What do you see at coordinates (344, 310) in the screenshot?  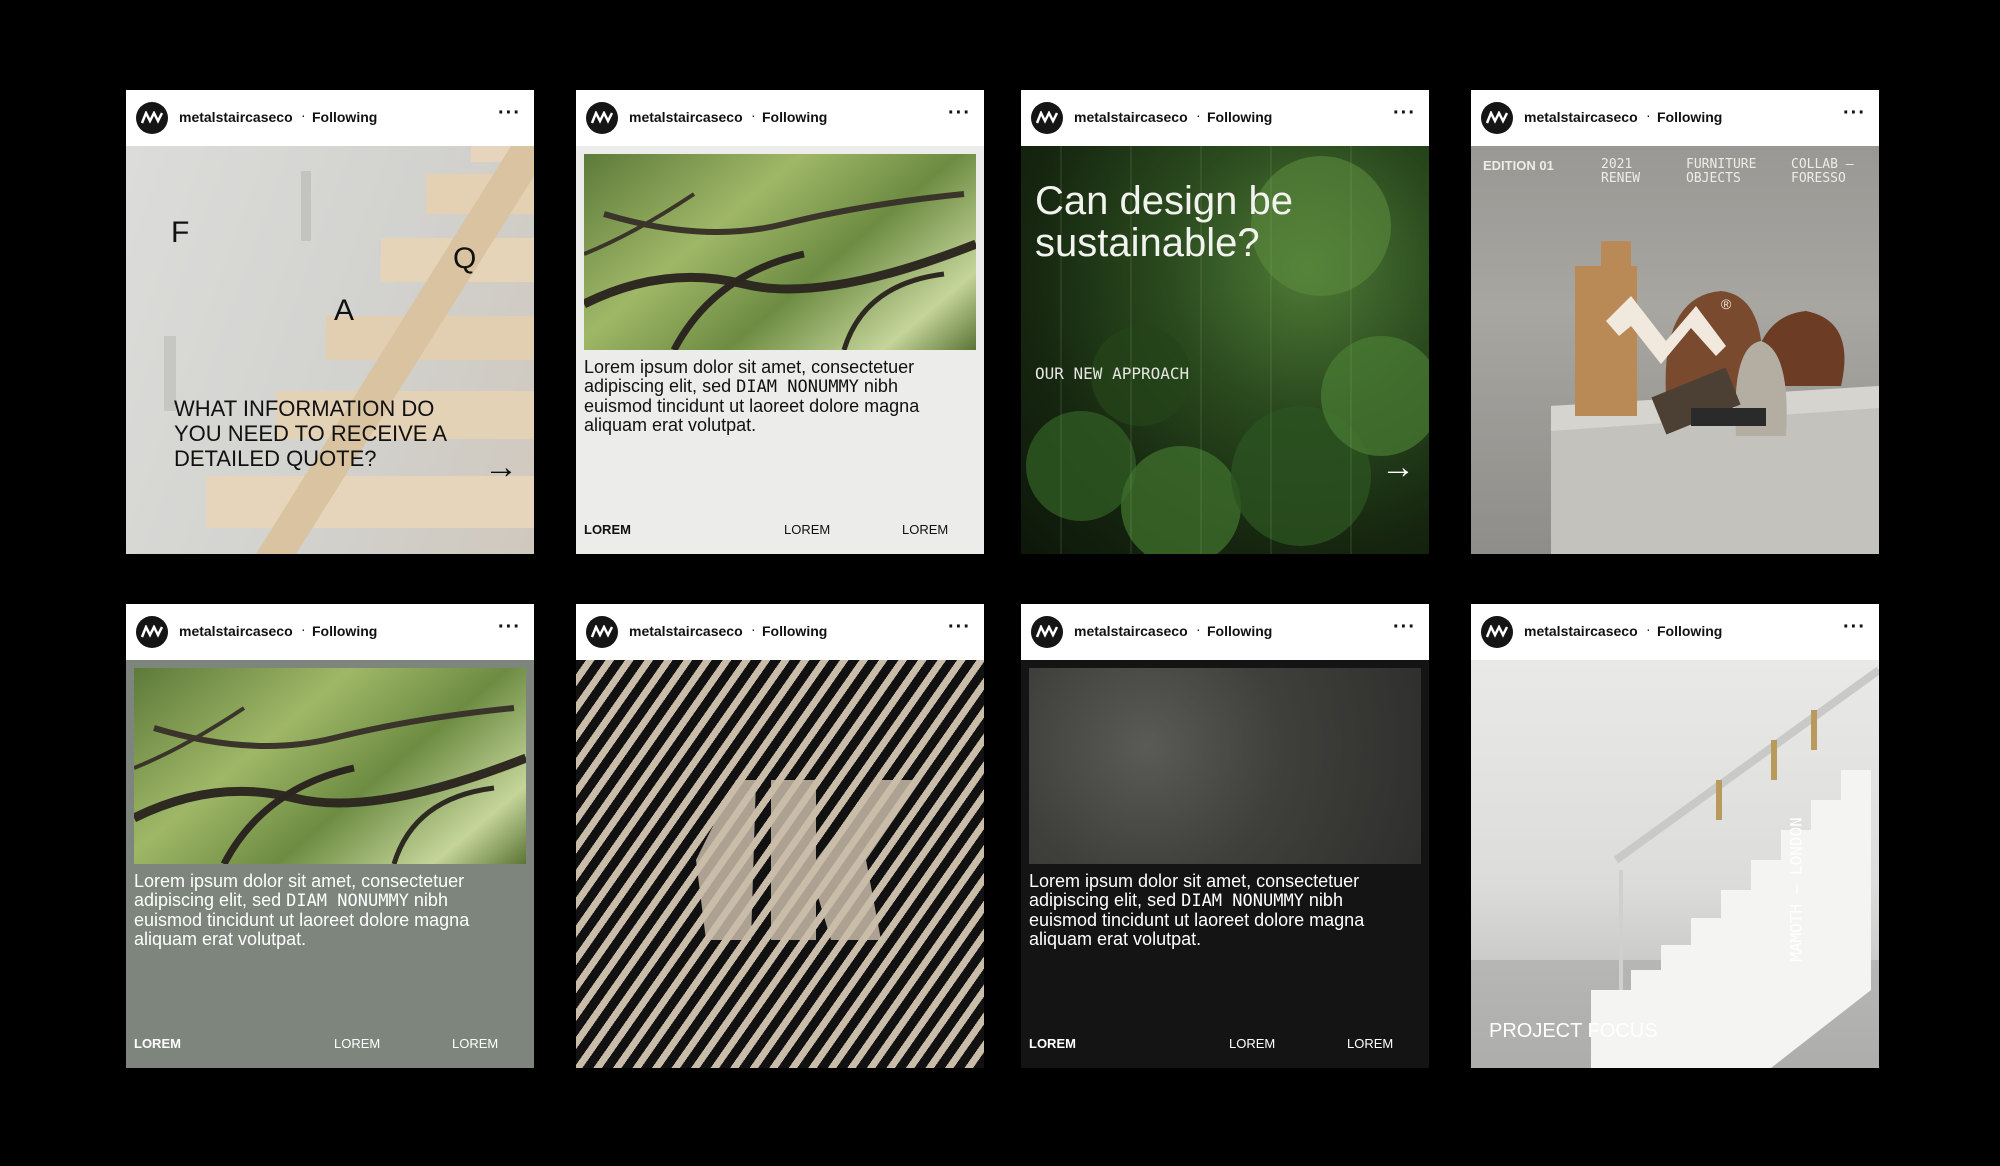 I see `faq-letter-a: A` at bounding box center [344, 310].